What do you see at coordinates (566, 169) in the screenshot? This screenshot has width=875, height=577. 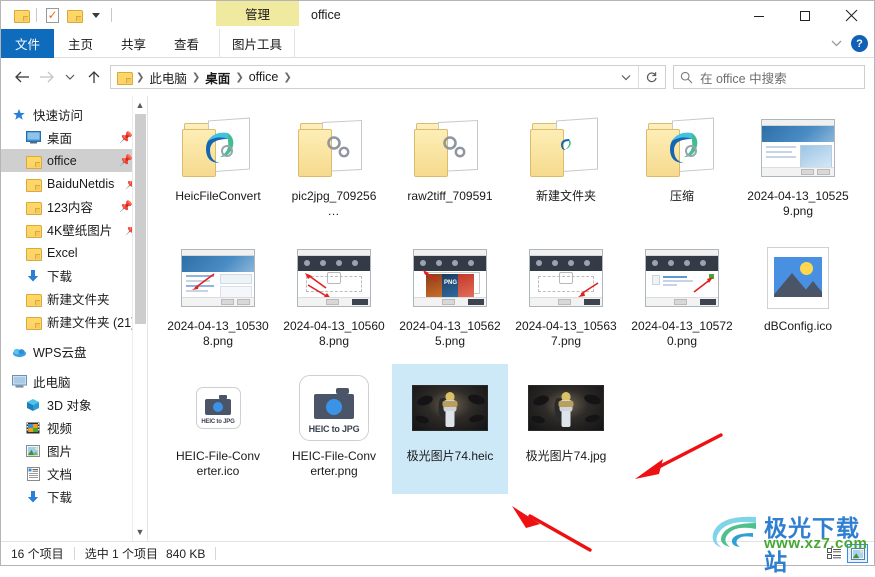 I see `file-item: 新建文件夹` at bounding box center [566, 169].